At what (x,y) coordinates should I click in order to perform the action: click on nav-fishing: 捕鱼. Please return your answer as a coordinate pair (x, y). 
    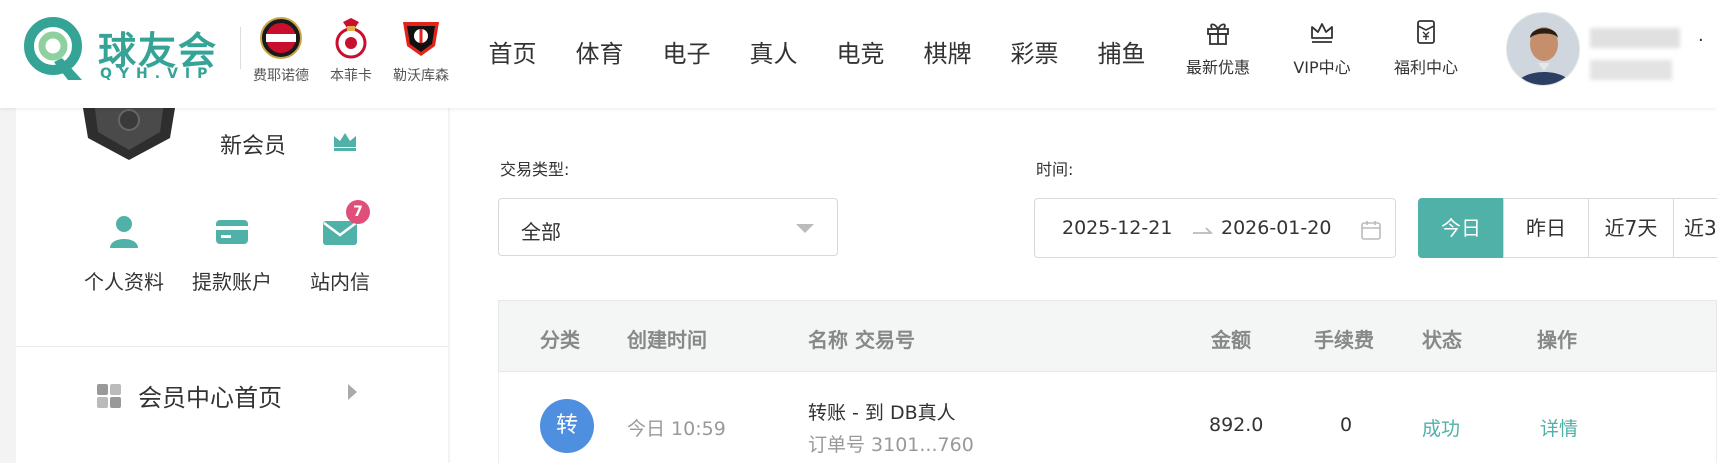
    Looking at the image, I should click on (1121, 54).